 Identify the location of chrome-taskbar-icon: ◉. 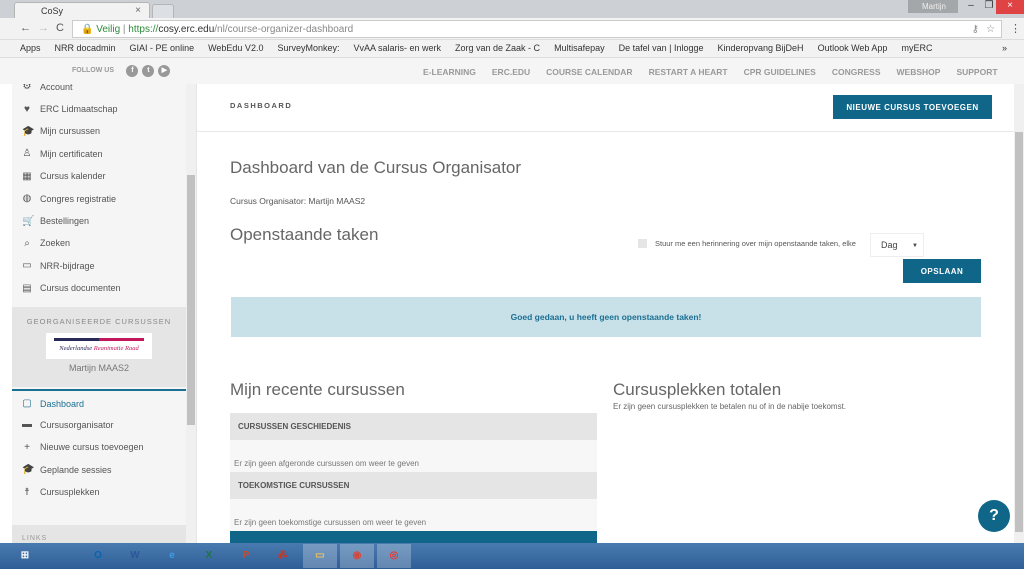
(357, 556).